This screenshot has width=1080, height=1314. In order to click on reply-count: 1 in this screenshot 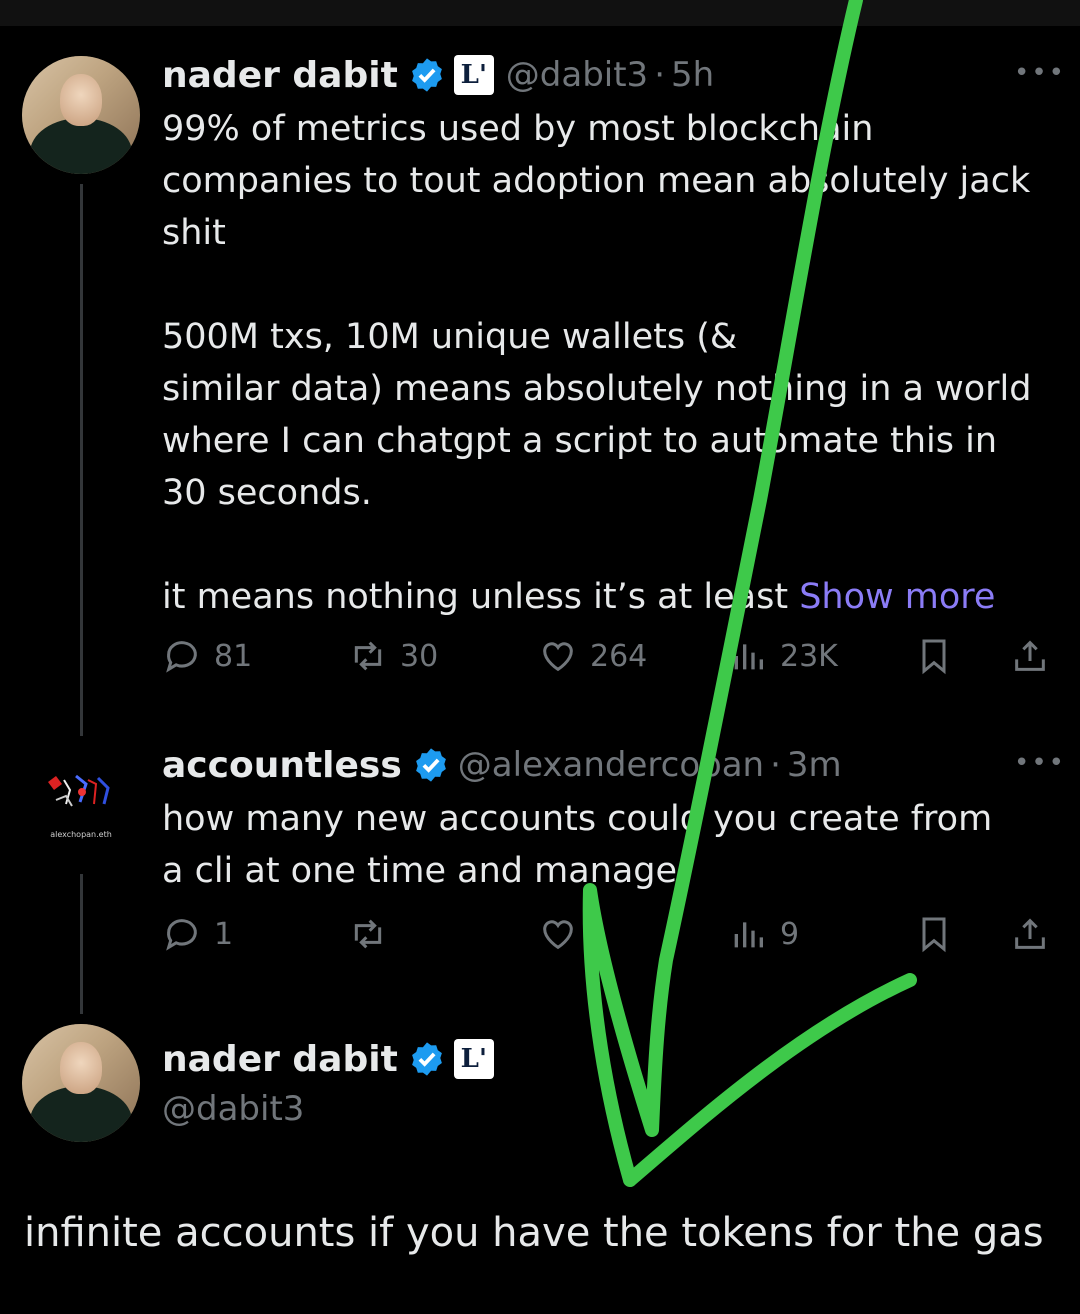, I will do `click(224, 934)`.